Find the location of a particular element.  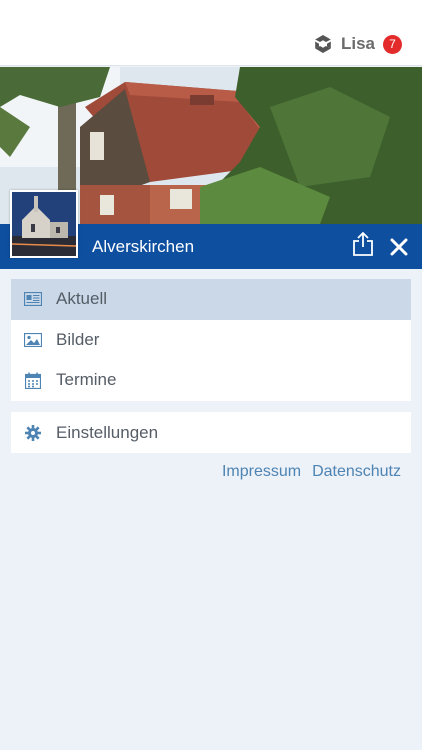

footer-links: Impressum Datenschutz is located at coordinates (311, 472).